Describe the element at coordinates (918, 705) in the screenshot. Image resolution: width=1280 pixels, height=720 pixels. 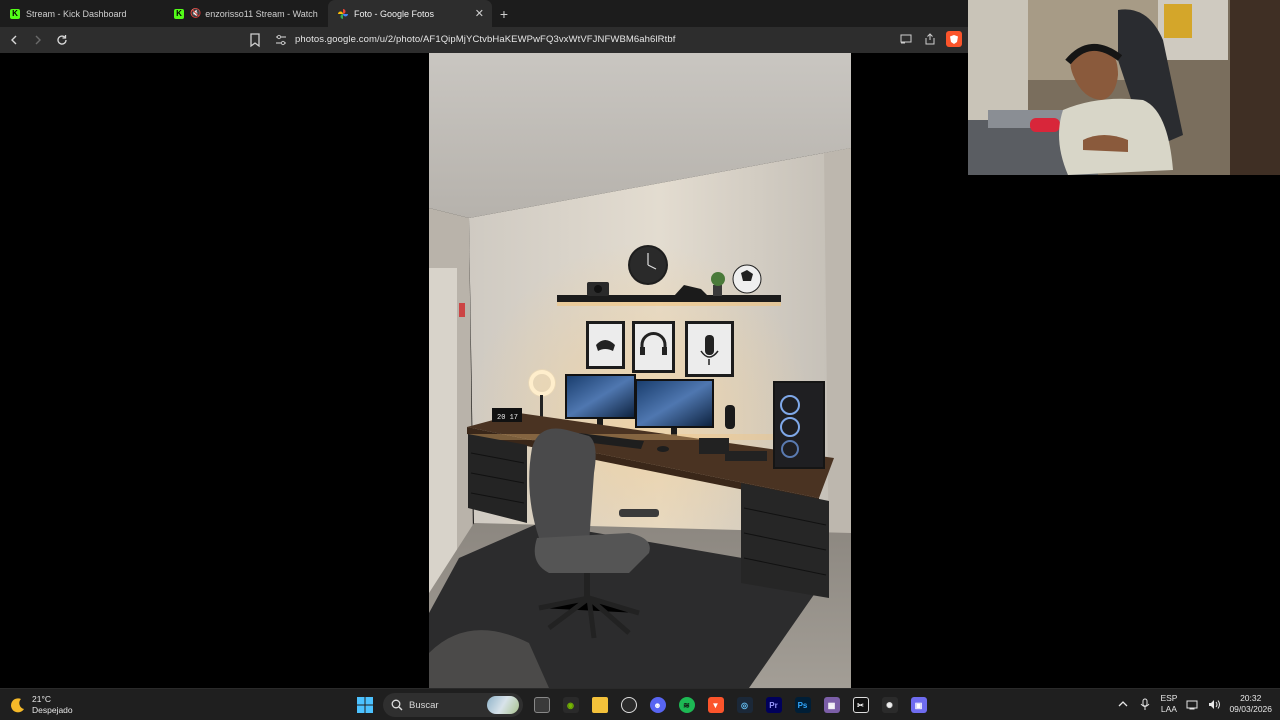
I see `purple-app-icon: ▣` at that location.